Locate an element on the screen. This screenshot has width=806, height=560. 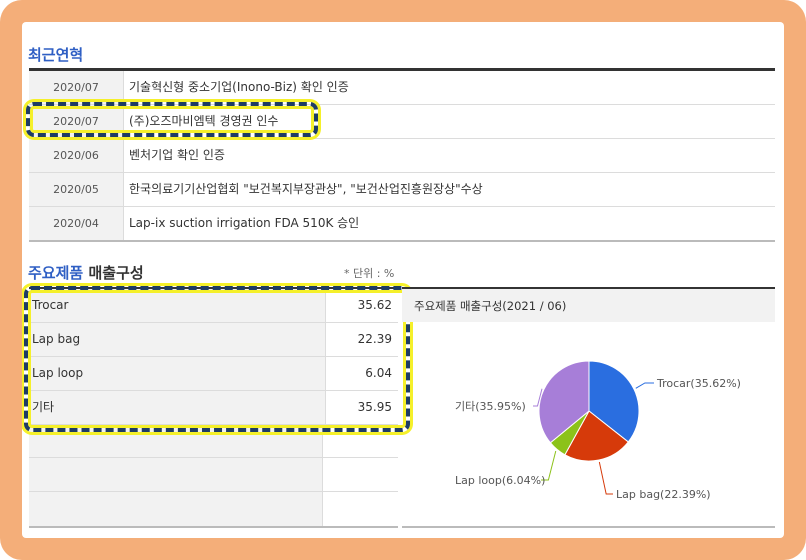
history-title: 최근연혁 is located at coordinates (56, 55).